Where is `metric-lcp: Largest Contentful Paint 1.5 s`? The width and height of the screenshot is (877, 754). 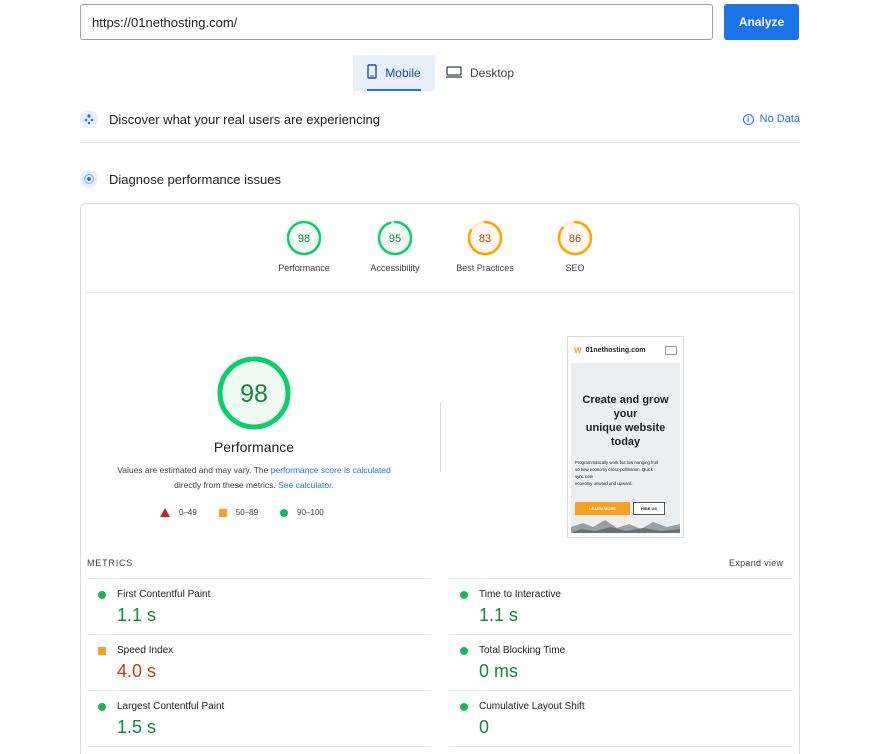
metric-lcp: Largest Contentful Paint 1.5 s is located at coordinates (259, 718).